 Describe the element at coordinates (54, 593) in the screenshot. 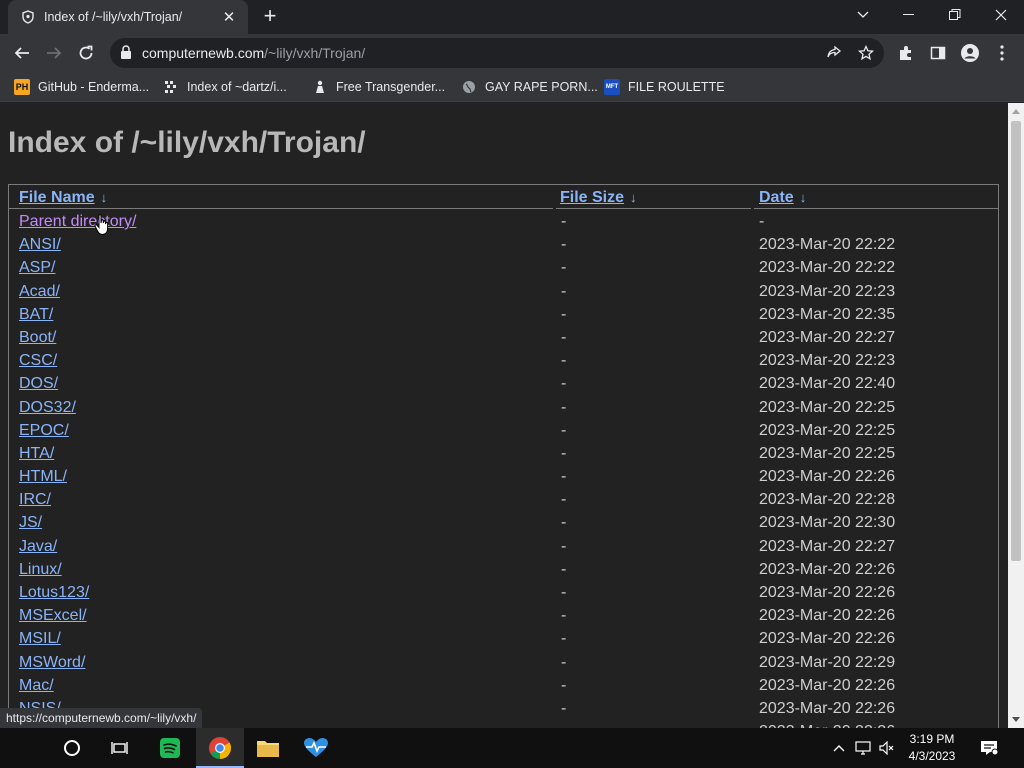

I see `file-name-link: Lotus123/` at that location.